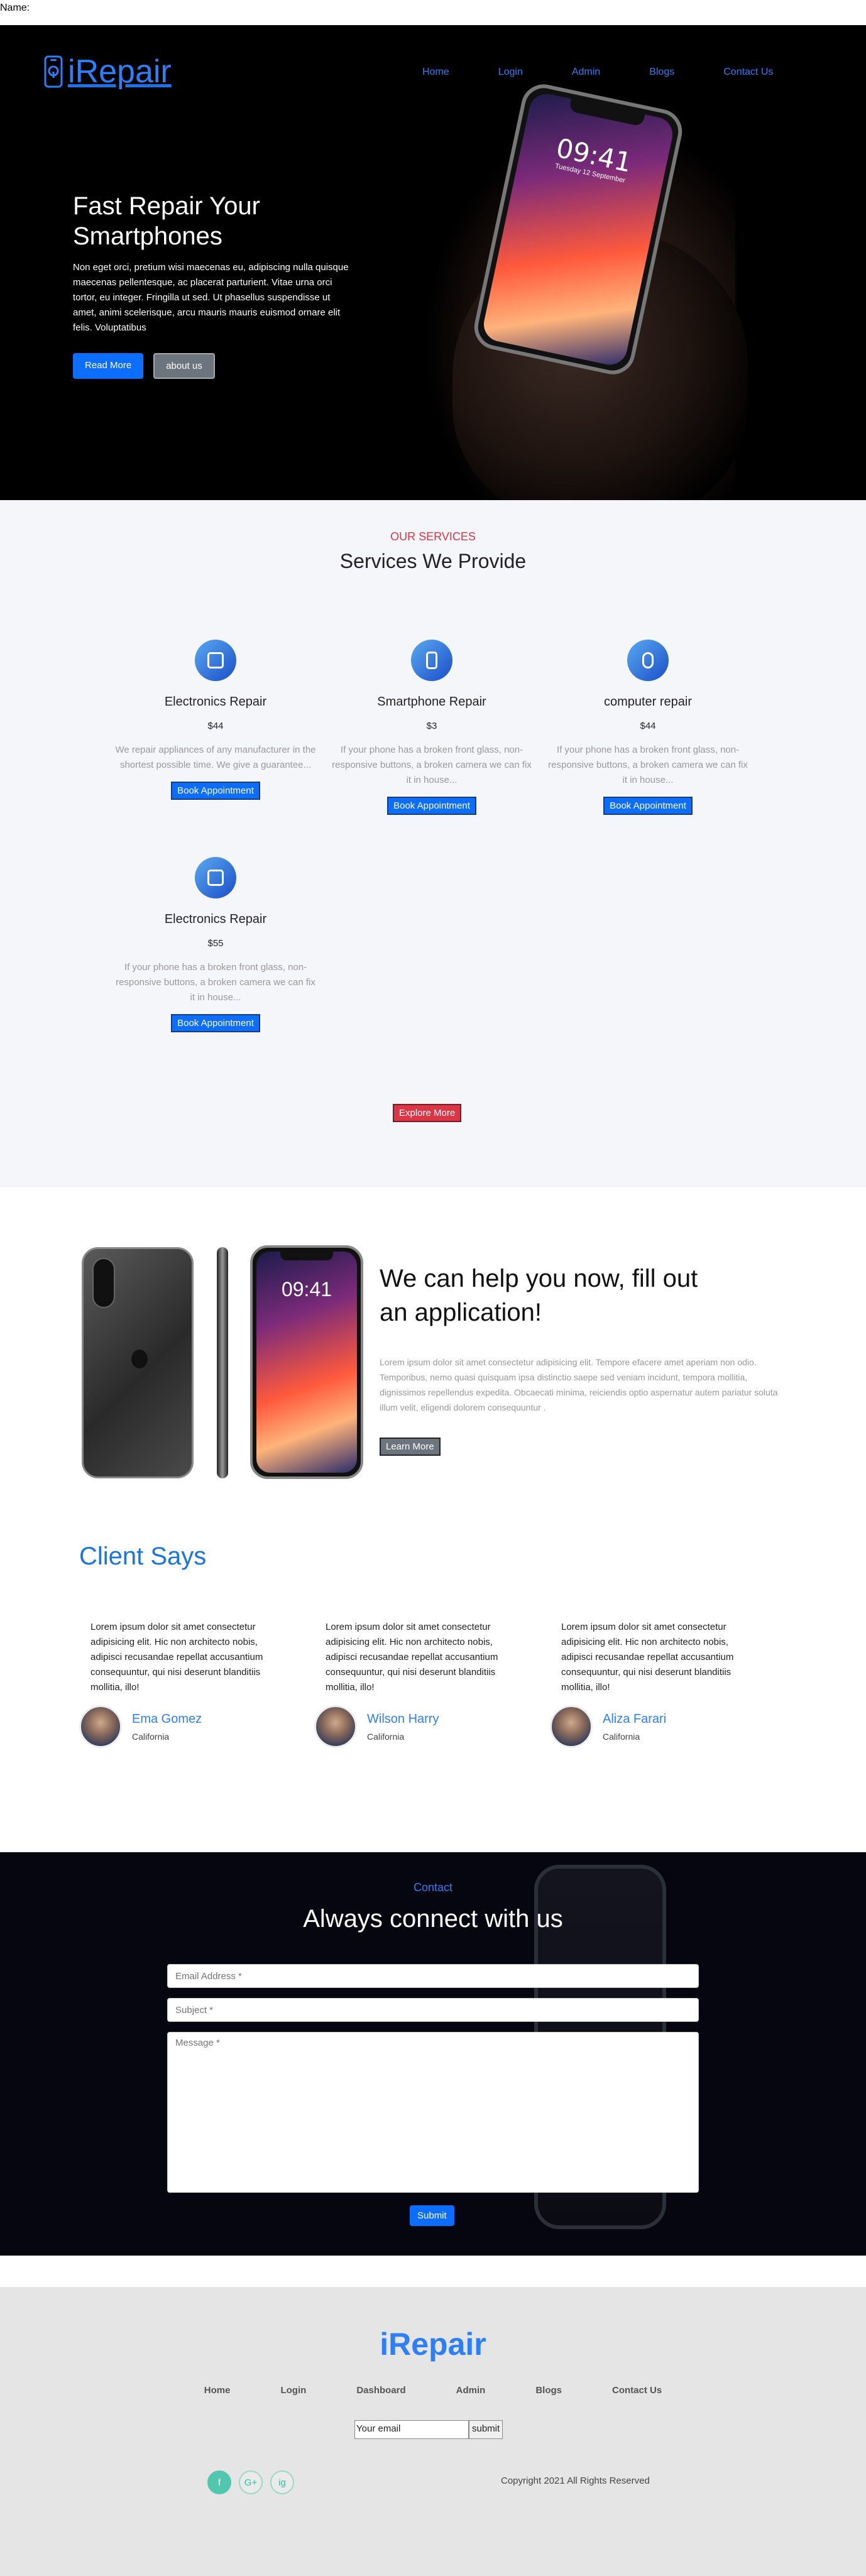 The image size is (866, 2576). I want to click on message-field, so click(433, 2112).